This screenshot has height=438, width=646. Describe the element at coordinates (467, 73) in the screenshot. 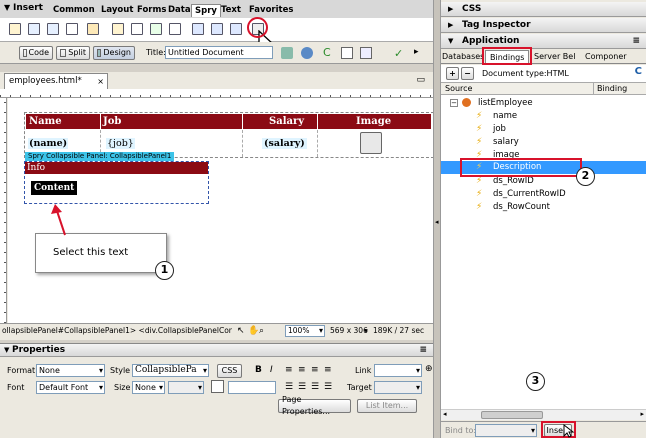

I see `remove-binding-button: −` at that location.